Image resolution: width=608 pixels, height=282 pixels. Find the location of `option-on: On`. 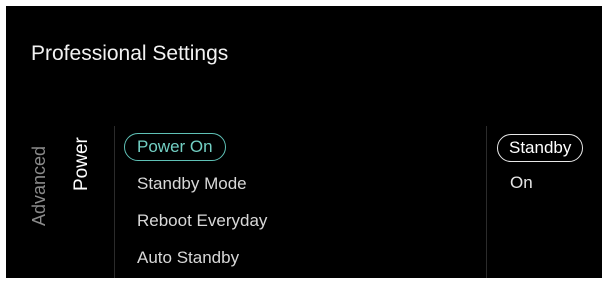

option-on: On is located at coordinates (540, 182).